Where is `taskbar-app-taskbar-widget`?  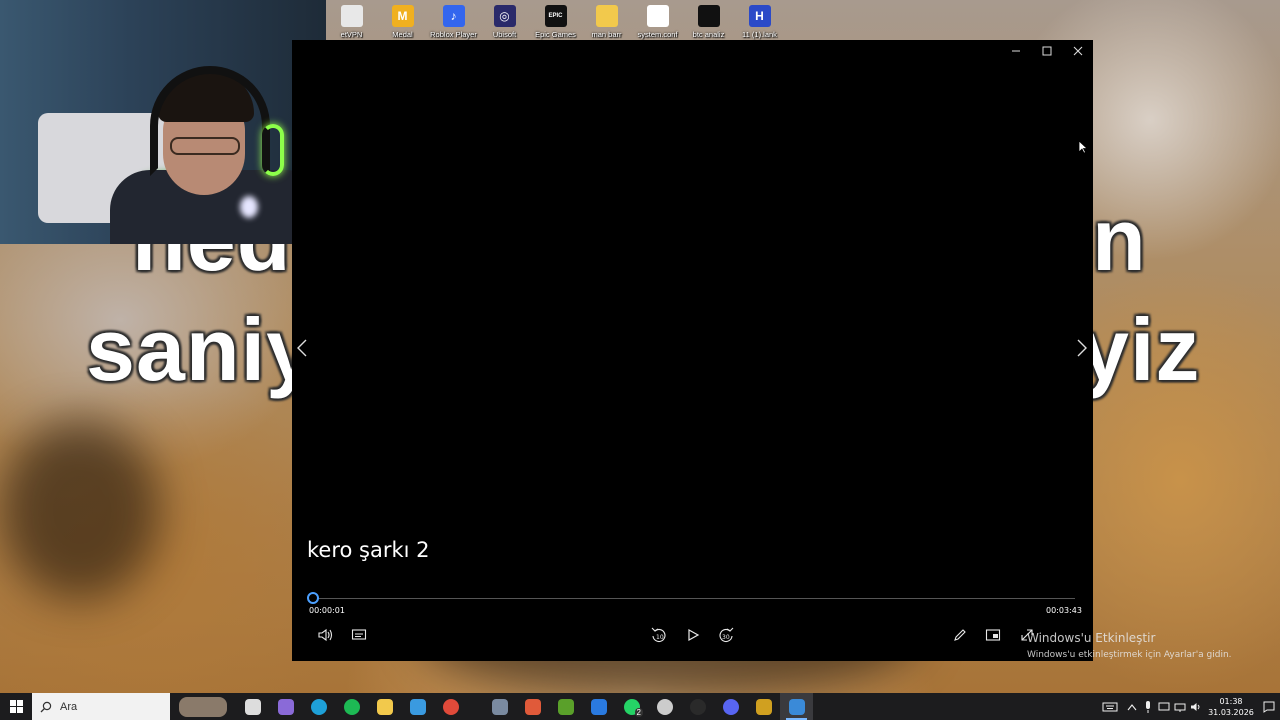
taskbar-app-taskbar-widget is located at coordinates (203, 706).